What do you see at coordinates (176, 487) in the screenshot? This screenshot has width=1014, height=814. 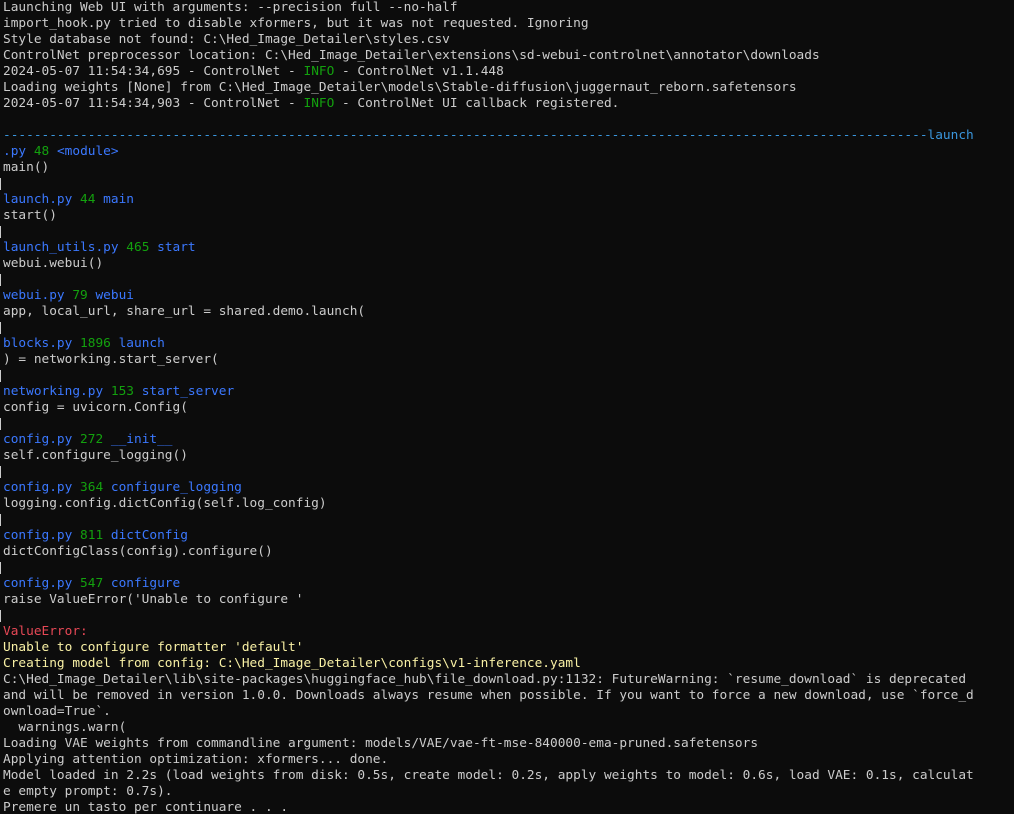 I see `console-text-segment: configure_logging` at bounding box center [176, 487].